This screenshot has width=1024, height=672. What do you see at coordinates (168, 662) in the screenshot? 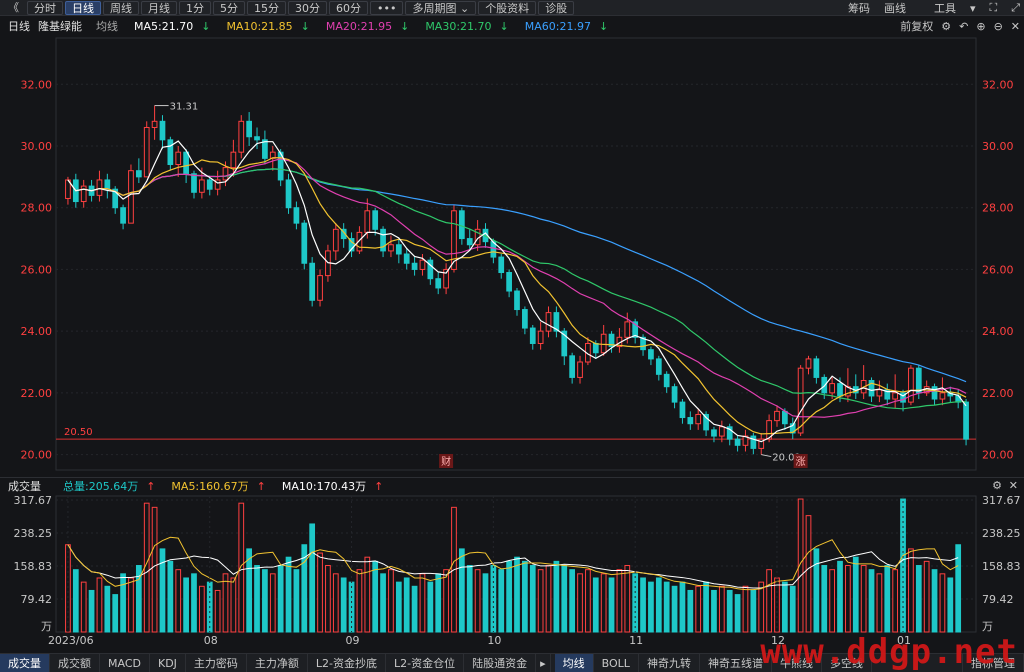
I see `tab-kdj: KDJ` at bounding box center [168, 662].